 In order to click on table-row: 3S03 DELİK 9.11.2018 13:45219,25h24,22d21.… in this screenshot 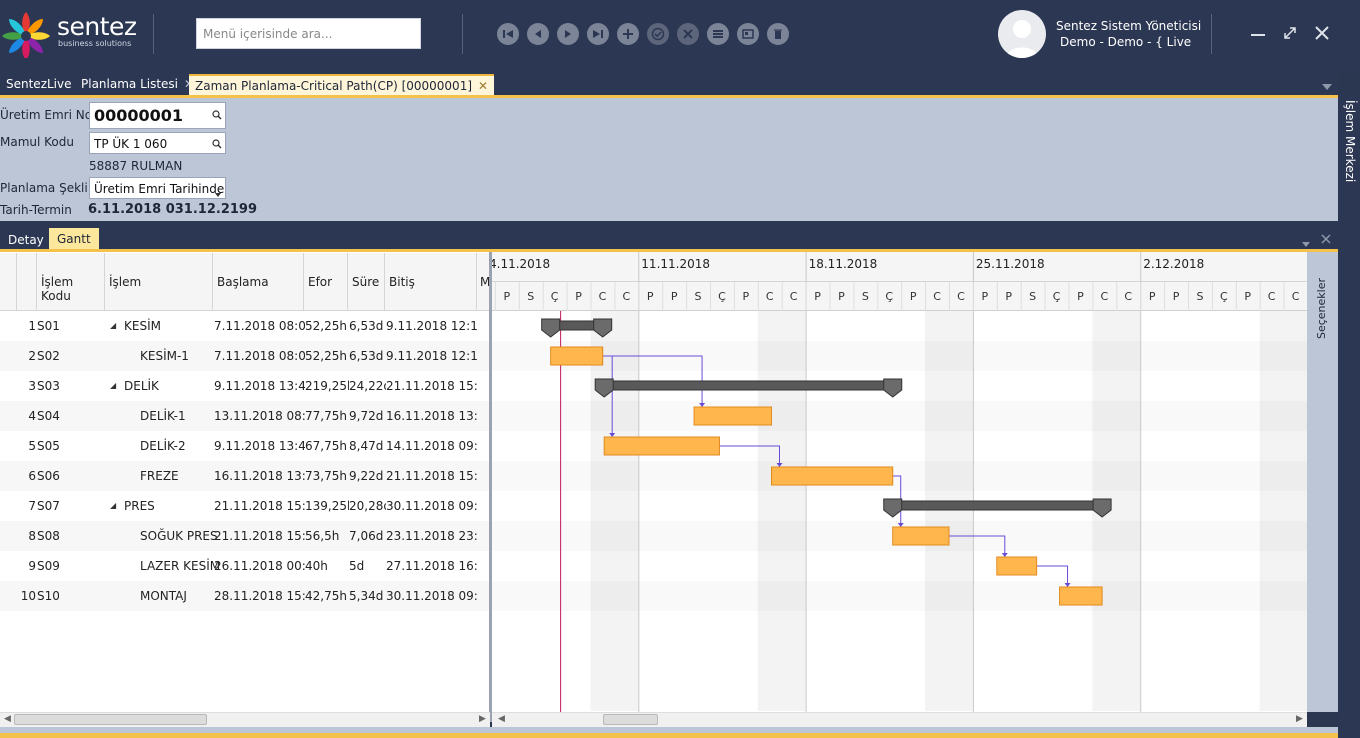, I will do `click(245, 386)`.